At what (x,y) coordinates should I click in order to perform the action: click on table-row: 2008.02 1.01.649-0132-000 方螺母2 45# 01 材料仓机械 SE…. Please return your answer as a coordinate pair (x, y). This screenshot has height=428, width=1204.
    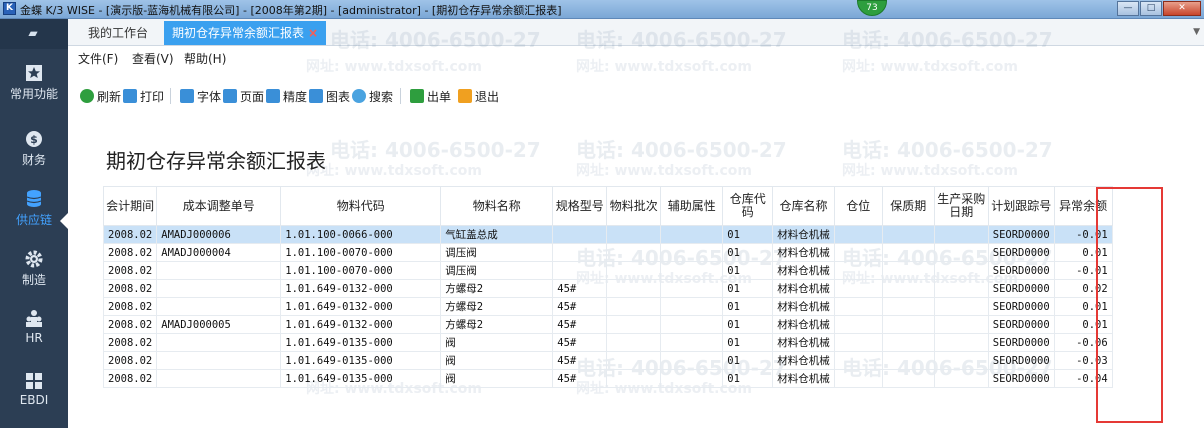
    Looking at the image, I should click on (607, 306).